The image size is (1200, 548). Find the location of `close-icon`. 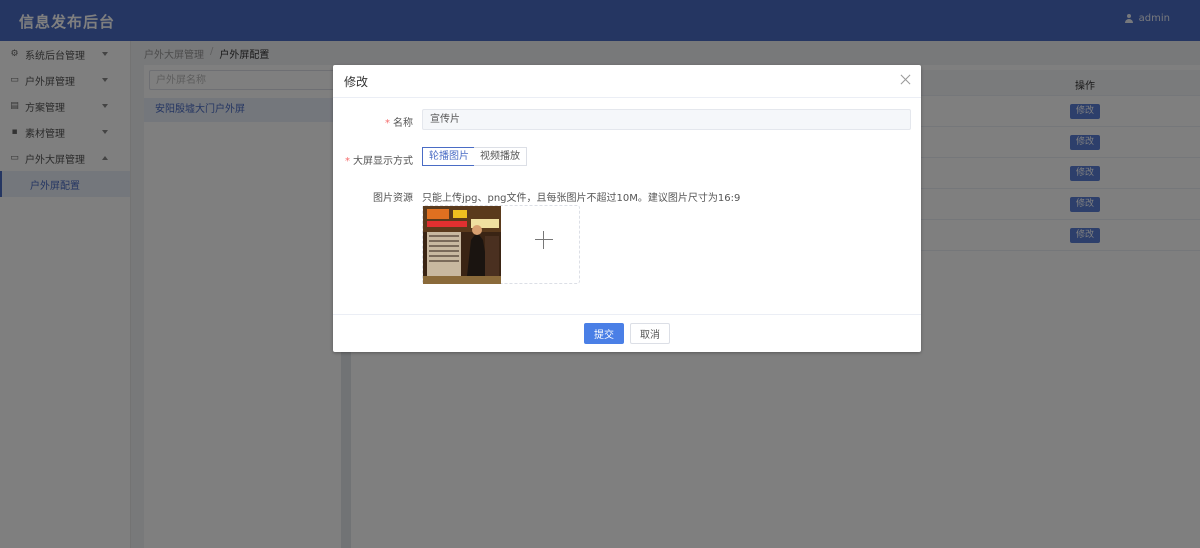

close-icon is located at coordinates (905, 79).